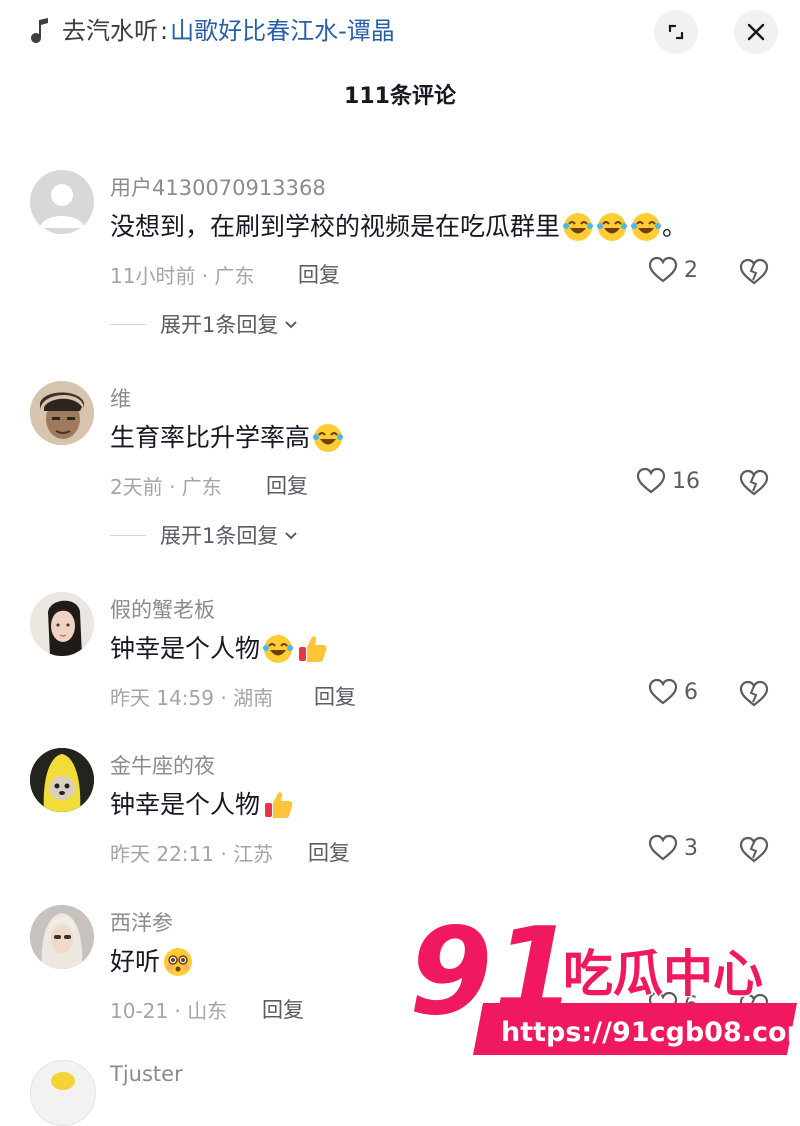  I want to click on music-note-icon, so click(39, 30).